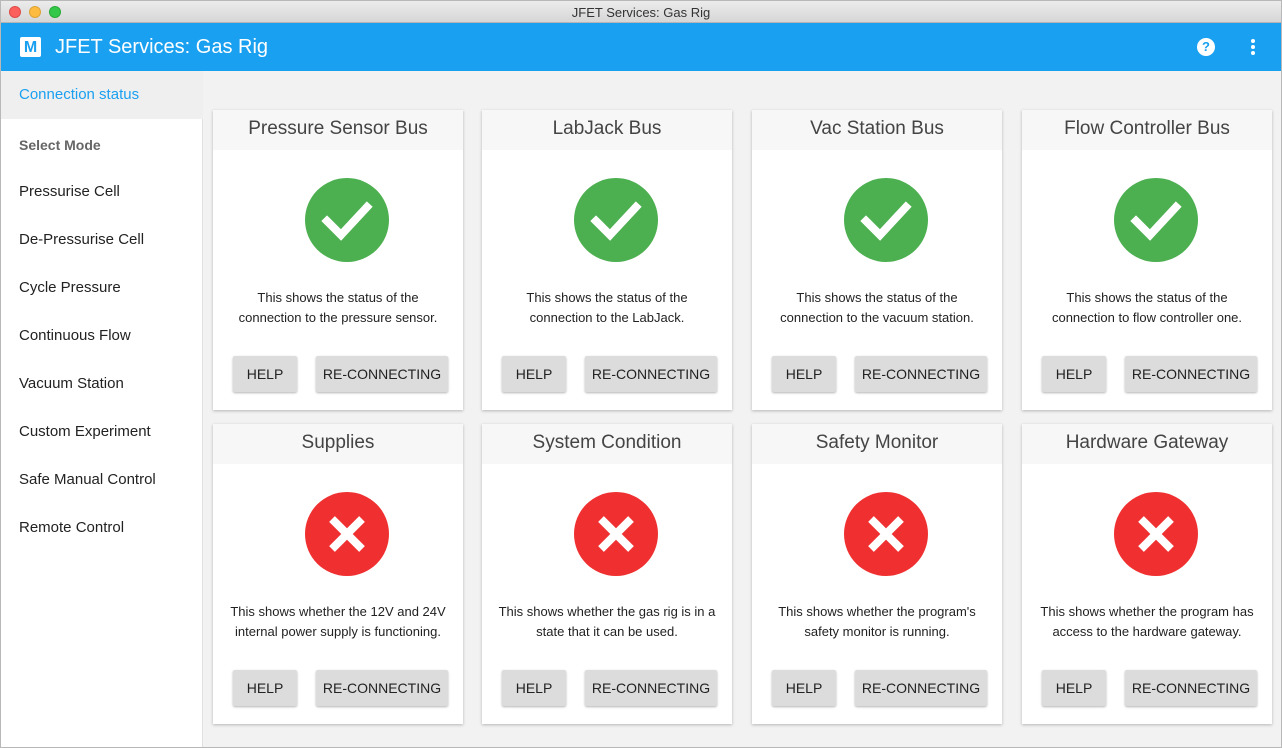 Image resolution: width=1282 pixels, height=748 pixels. I want to click on app-logo-icon: M, so click(30, 47).